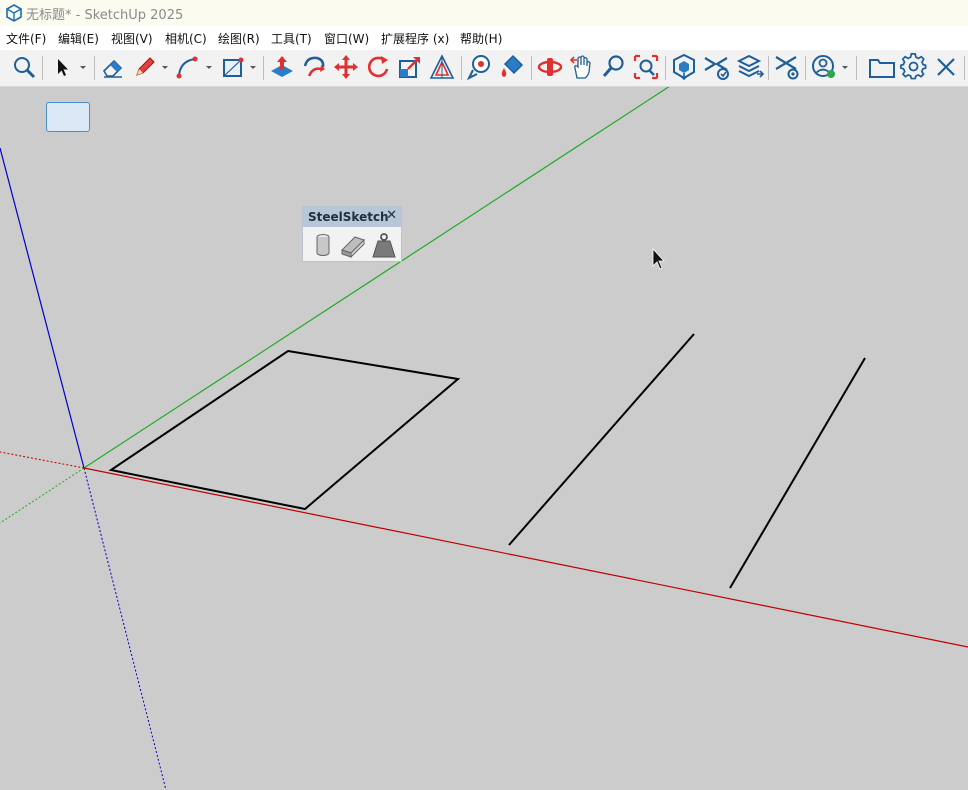  Describe the element at coordinates (353, 245) in the screenshot. I see `beam-profile-icon` at that location.